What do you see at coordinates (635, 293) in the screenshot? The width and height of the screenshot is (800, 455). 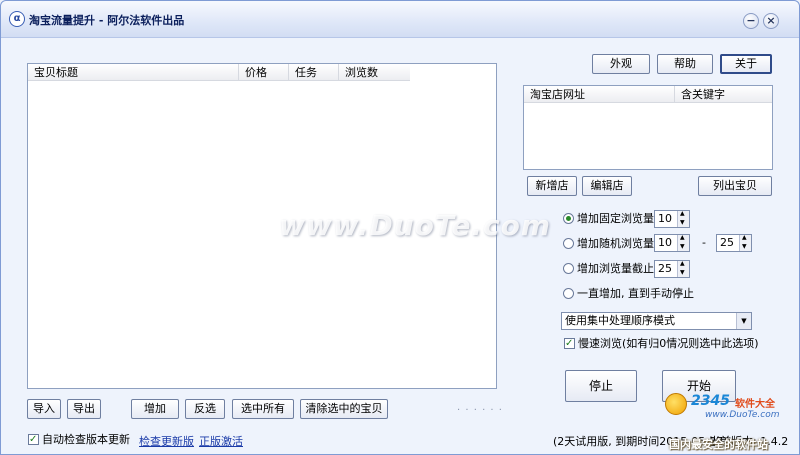 I see `option-forever-label: 一直增加, 直到手动停止` at bounding box center [635, 293].